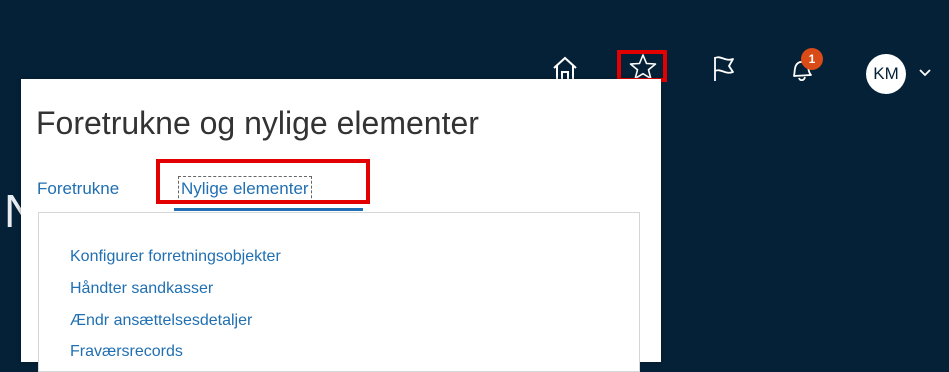 The width and height of the screenshot is (949, 372). Describe the element at coordinates (257, 123) in the screenshot. I see `panel-title: Foretrukne og nylige elementer` at that location.